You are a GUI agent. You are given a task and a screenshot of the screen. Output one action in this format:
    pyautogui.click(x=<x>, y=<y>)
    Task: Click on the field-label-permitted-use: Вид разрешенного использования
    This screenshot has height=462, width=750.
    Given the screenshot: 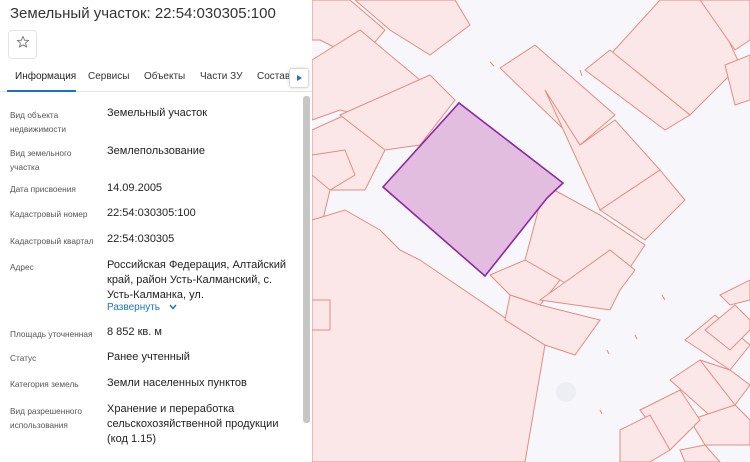 What is the action you would take?
    pyautogui.click(x=46, y=418)
    